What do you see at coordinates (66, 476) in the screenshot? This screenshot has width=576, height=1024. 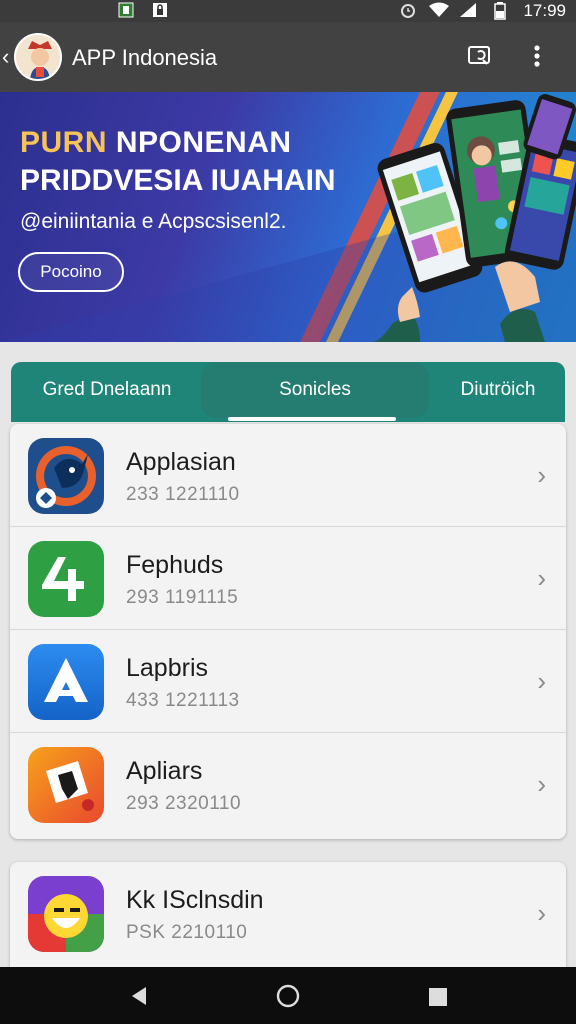 I see `app-icon-applasian` at bounding box center [66, 476].